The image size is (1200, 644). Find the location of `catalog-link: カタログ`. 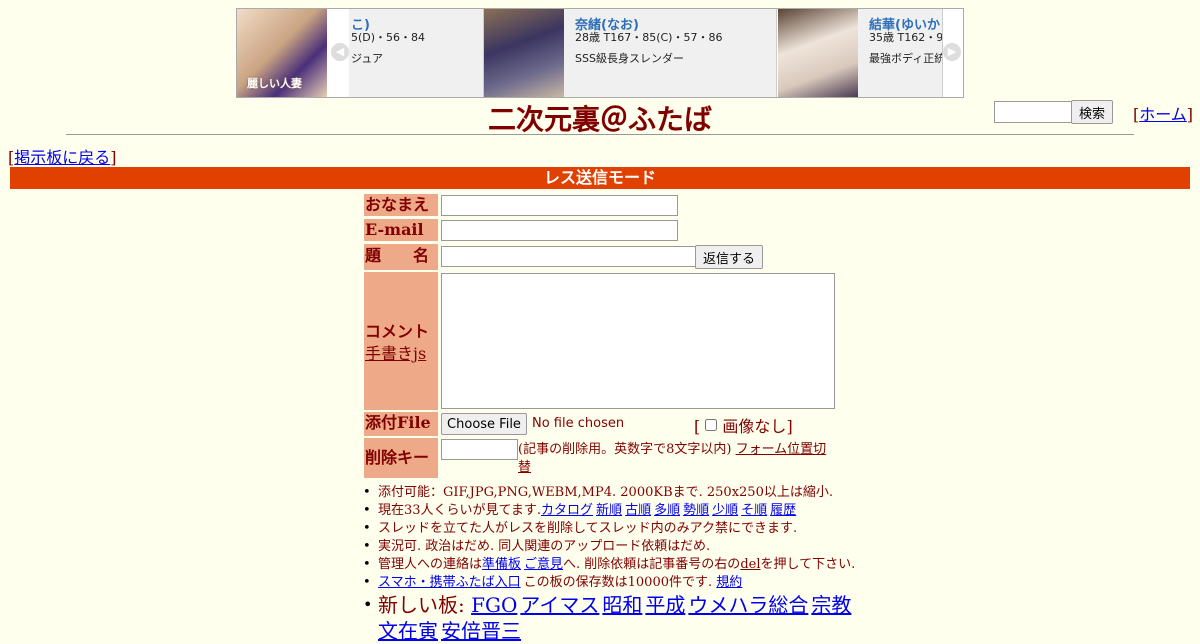

catalog-link: カタログ is located at coordinates (567, 510).